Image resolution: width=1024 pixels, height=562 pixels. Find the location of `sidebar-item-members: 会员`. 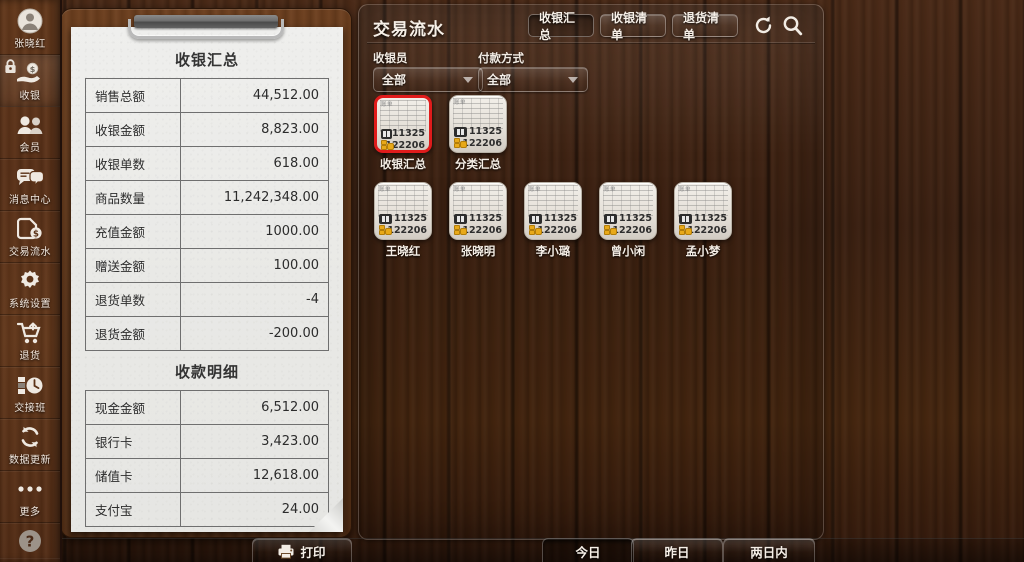

sidebar-item-members: 会员 is located at coordinates (30, 133).